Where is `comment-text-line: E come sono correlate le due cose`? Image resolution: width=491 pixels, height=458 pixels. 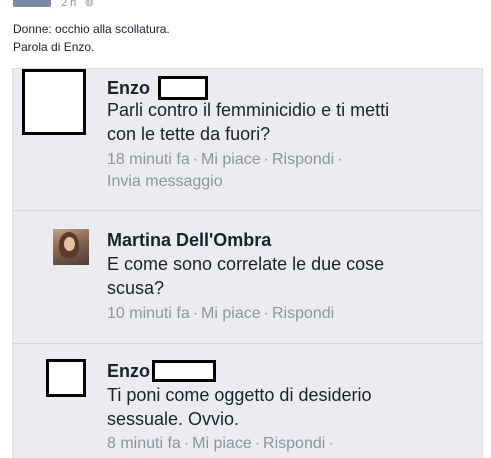 comment-text-line: E come sono correlate le due cose is located at coordinates (246, 264).